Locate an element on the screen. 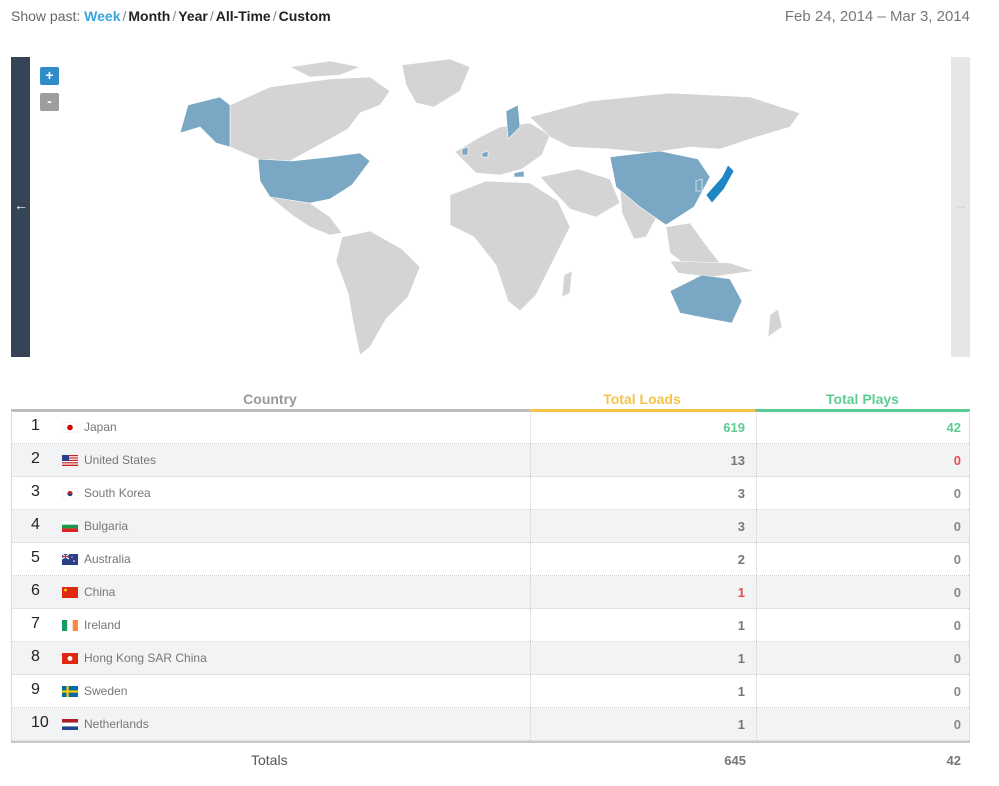 Image resolution: width=999 pixels, height=786 pixels. flag-nl-icon is located at coordinates (70, 724).